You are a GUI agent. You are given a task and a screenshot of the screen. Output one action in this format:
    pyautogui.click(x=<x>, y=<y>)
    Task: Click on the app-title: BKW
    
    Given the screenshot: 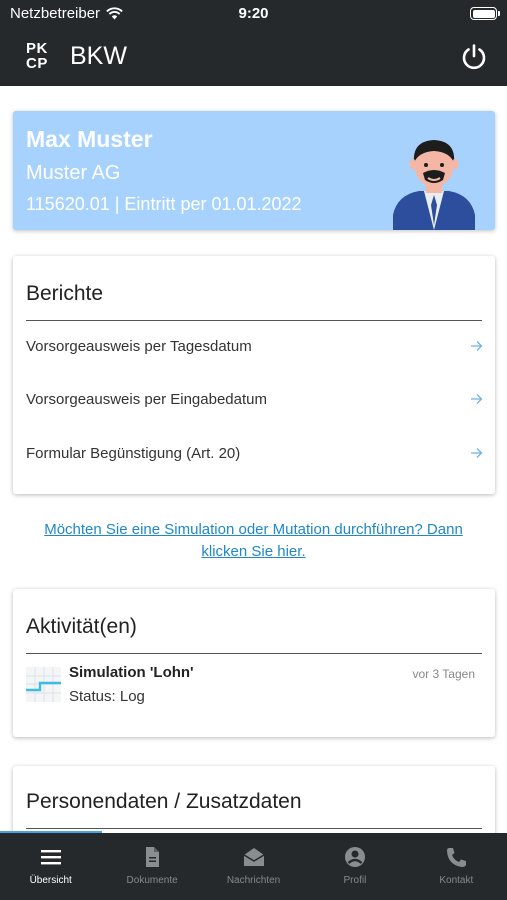 What is the action you would take?
    pyautogui.click(x=98, y=56)
    